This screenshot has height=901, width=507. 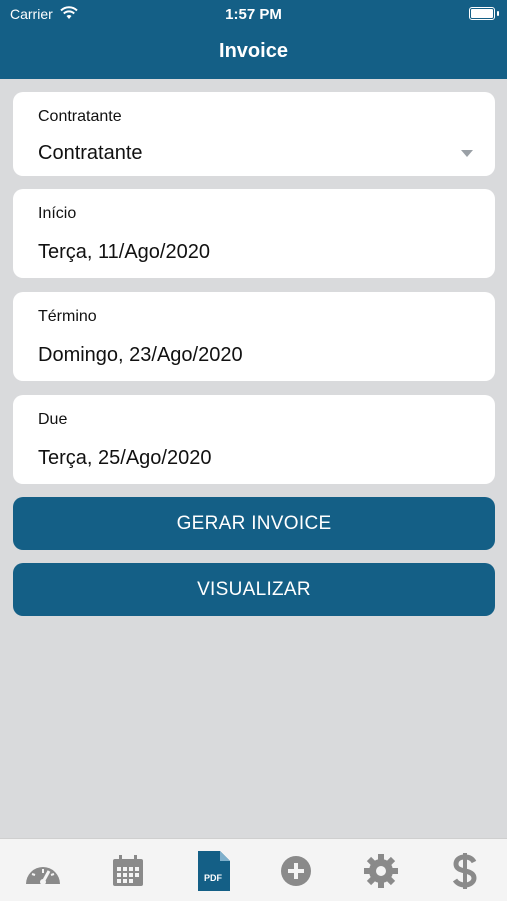 I want to click on tab-bar: PDF, so click(x=253, y=869).